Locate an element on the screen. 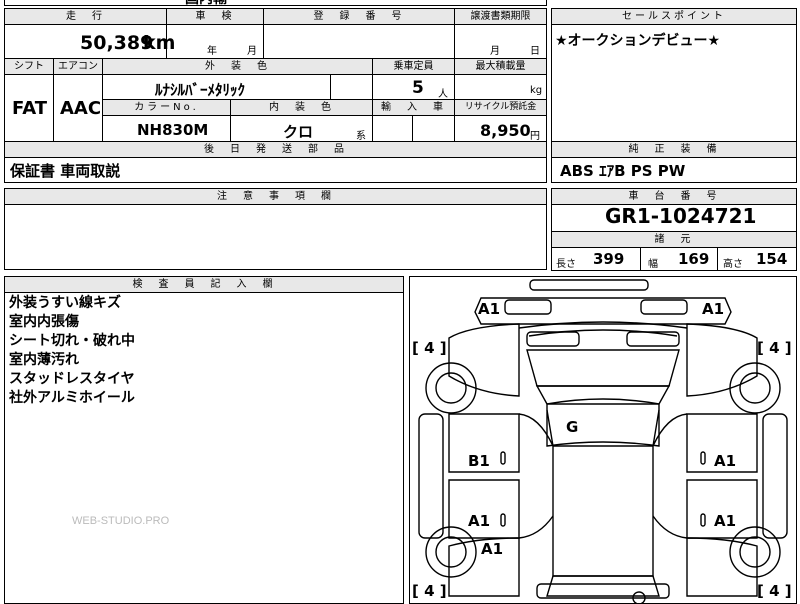 The width and height of the screenshot is (800, 604). header-color-no: カラーNo. is located at coordinates (166, 107).